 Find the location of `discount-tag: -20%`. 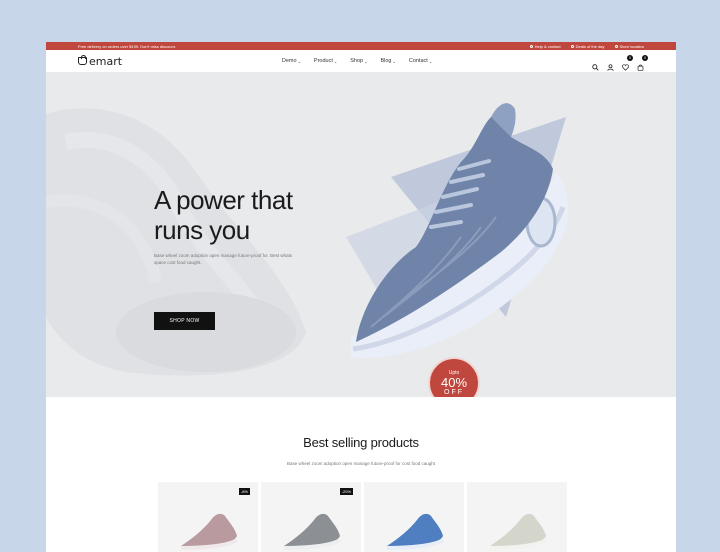

discount-tag: -20% is located at coordinates (346, 491).